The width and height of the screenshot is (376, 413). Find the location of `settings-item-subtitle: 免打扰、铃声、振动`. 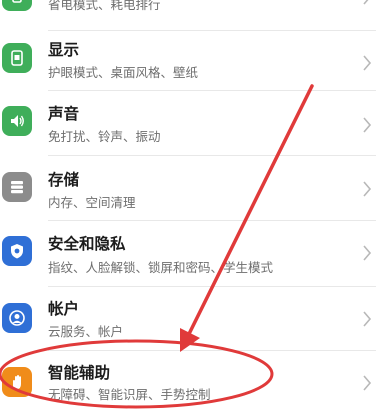

settings-item-subtitle: 免打扰、铃声、振动 is located at coordinates (104, 136).